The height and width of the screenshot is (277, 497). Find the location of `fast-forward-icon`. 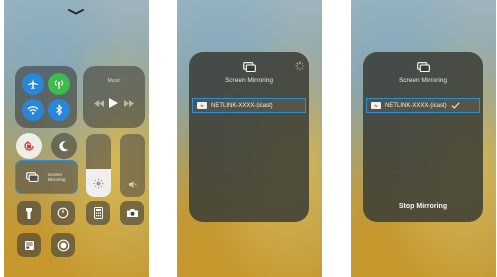

fast-forward-icon is located at coordinates (129, 103).